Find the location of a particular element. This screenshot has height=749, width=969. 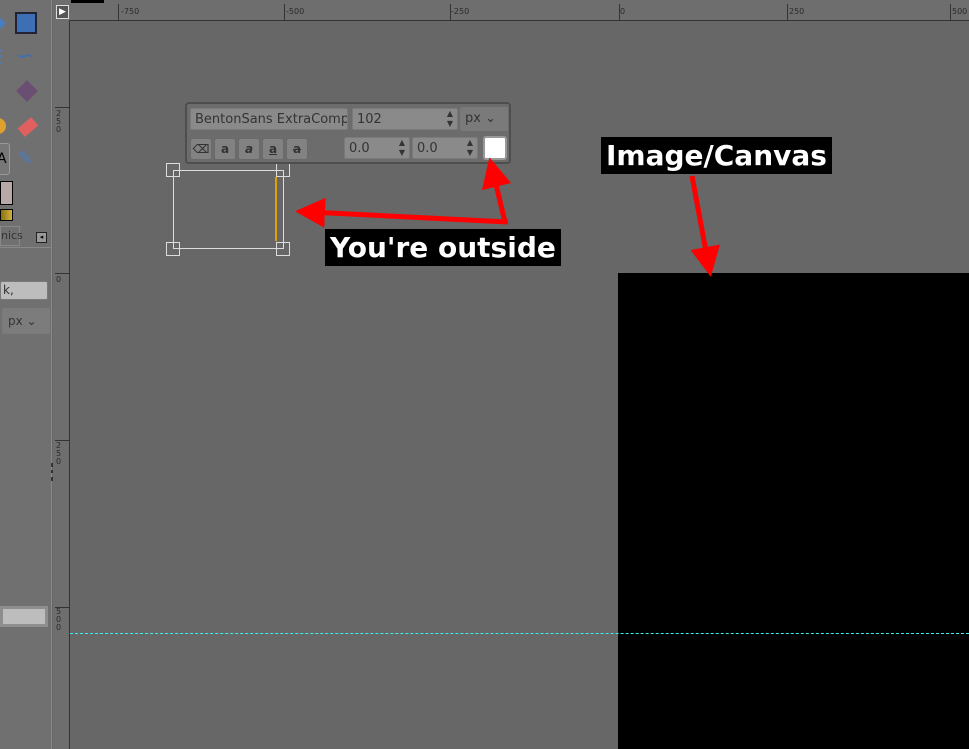

outside-label: You're outside is located at coordinates (443, 247).